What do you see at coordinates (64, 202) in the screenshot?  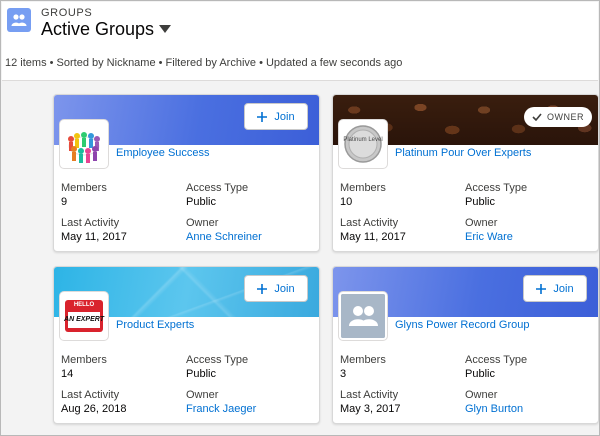 I see `members-value: 9` at bounding box center [64, 202].